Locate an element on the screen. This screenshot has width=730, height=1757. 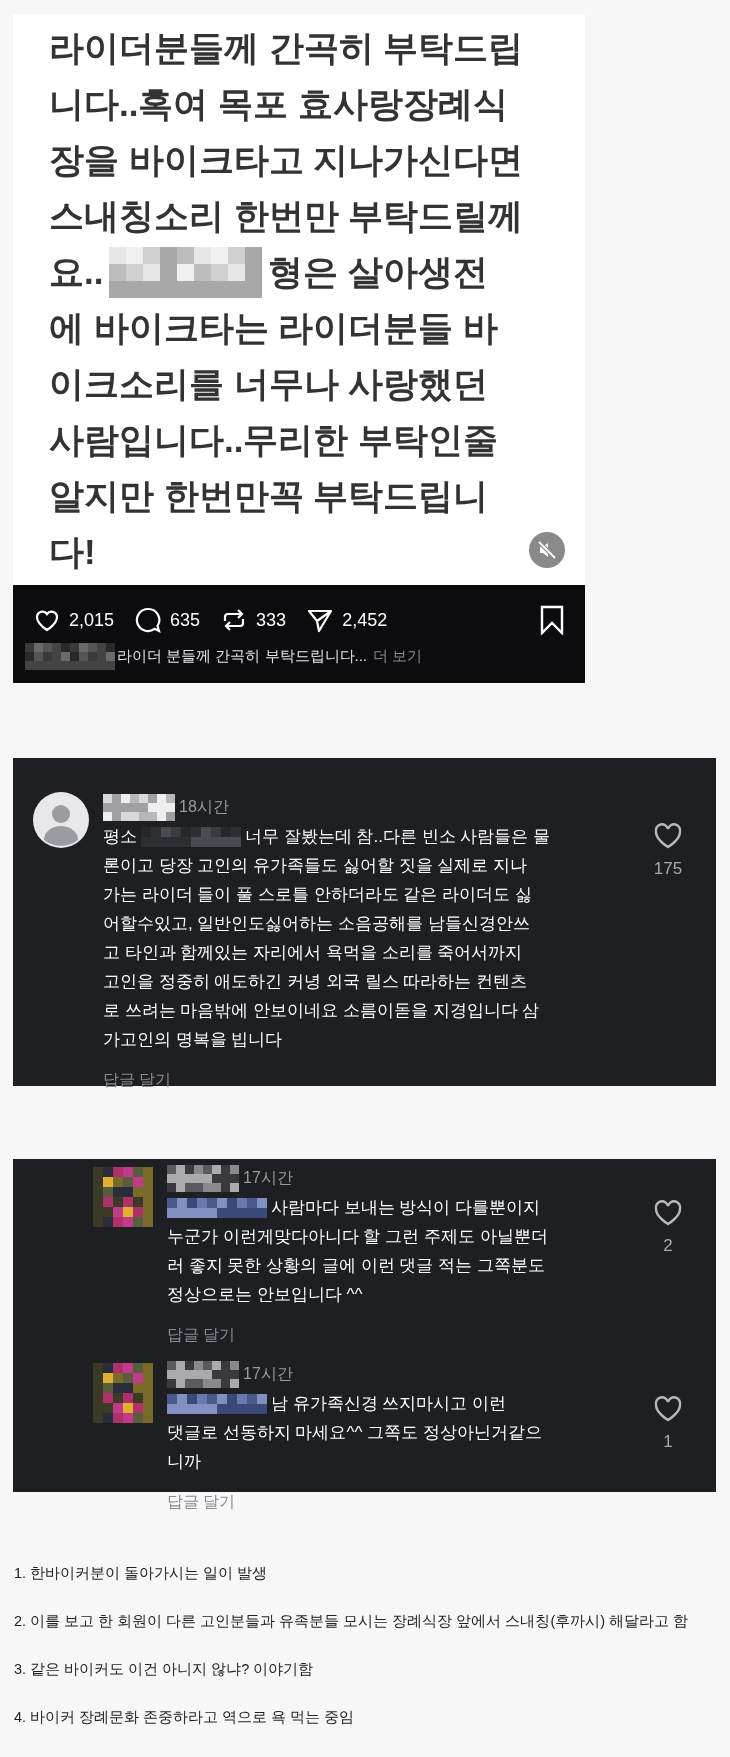
comment-button: 635 is located at coordinates (167, 620).